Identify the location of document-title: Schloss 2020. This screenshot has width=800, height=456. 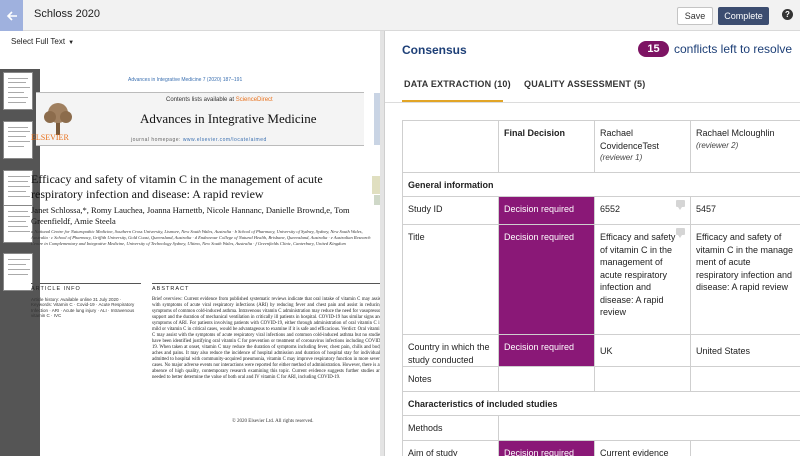
(67, 14).